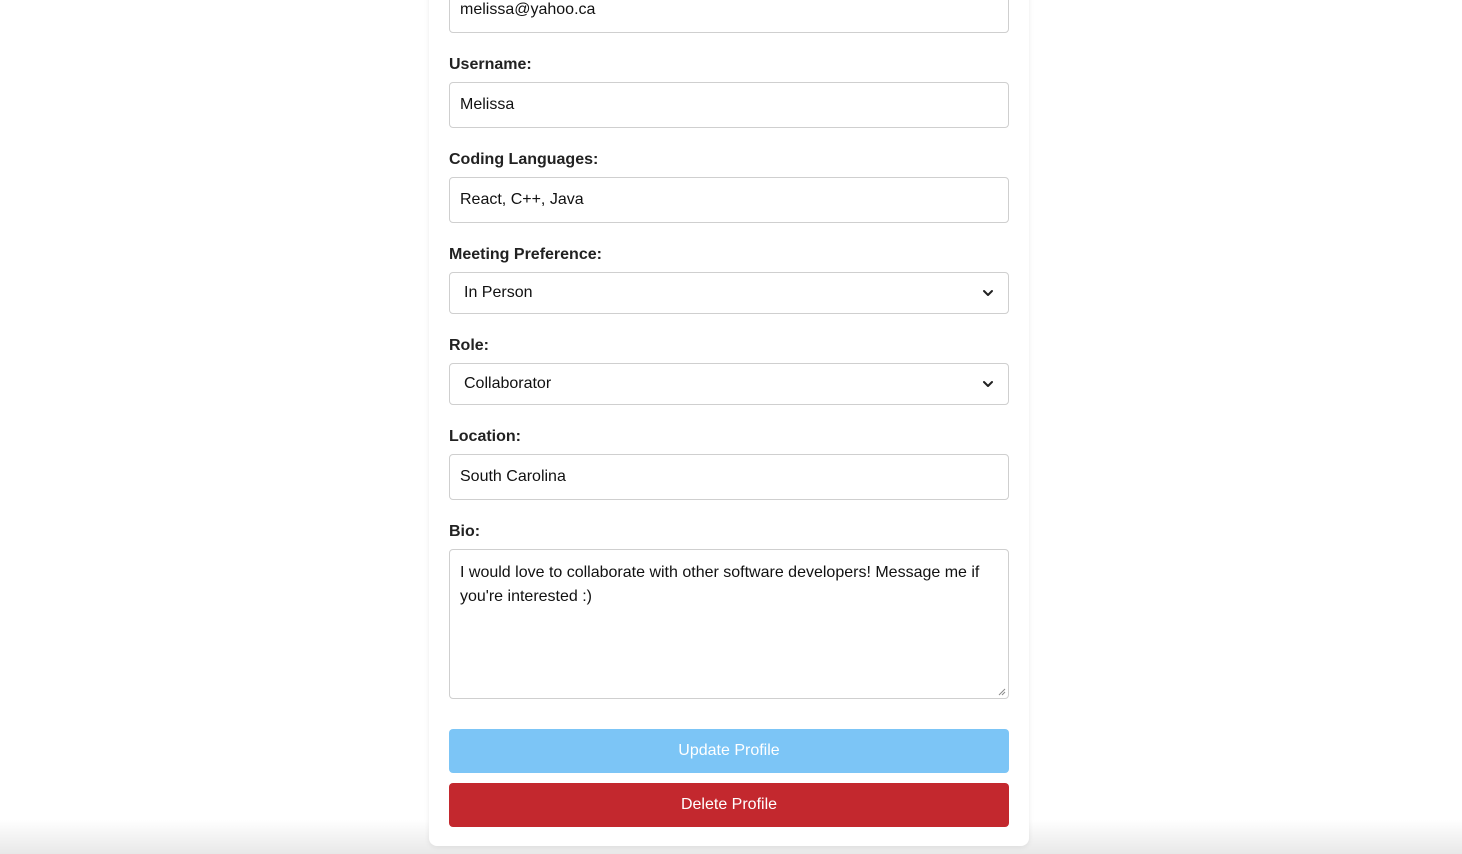  I want to click on email-field: melissa@yahoo.ca, so click(729, 16).